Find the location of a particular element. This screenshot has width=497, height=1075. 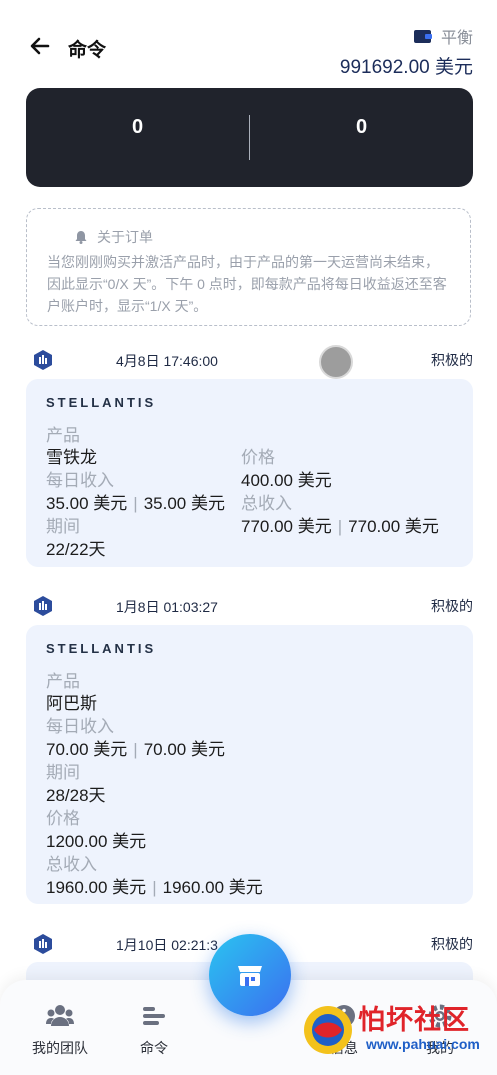

daily-income-b: 70.00 美元 is located at coordinates (184, 749).